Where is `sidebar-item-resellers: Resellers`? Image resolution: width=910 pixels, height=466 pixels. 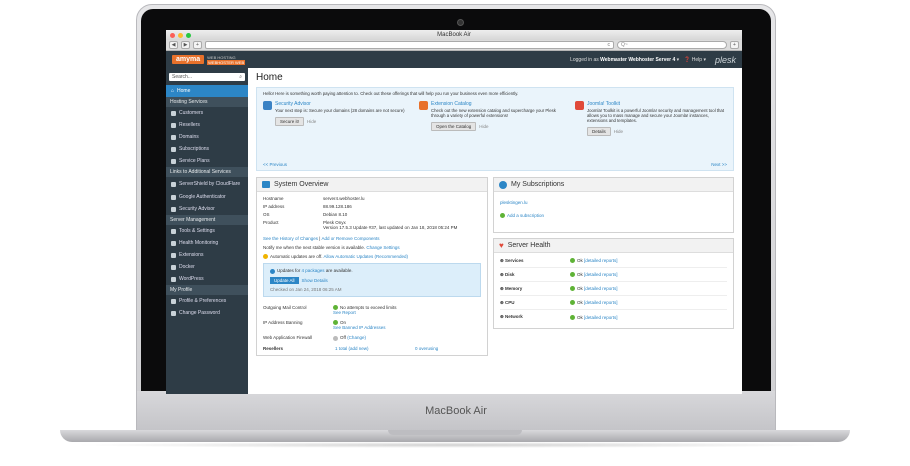 sidebar-item-resellers: Resellers is located at coordinates (207, 125).